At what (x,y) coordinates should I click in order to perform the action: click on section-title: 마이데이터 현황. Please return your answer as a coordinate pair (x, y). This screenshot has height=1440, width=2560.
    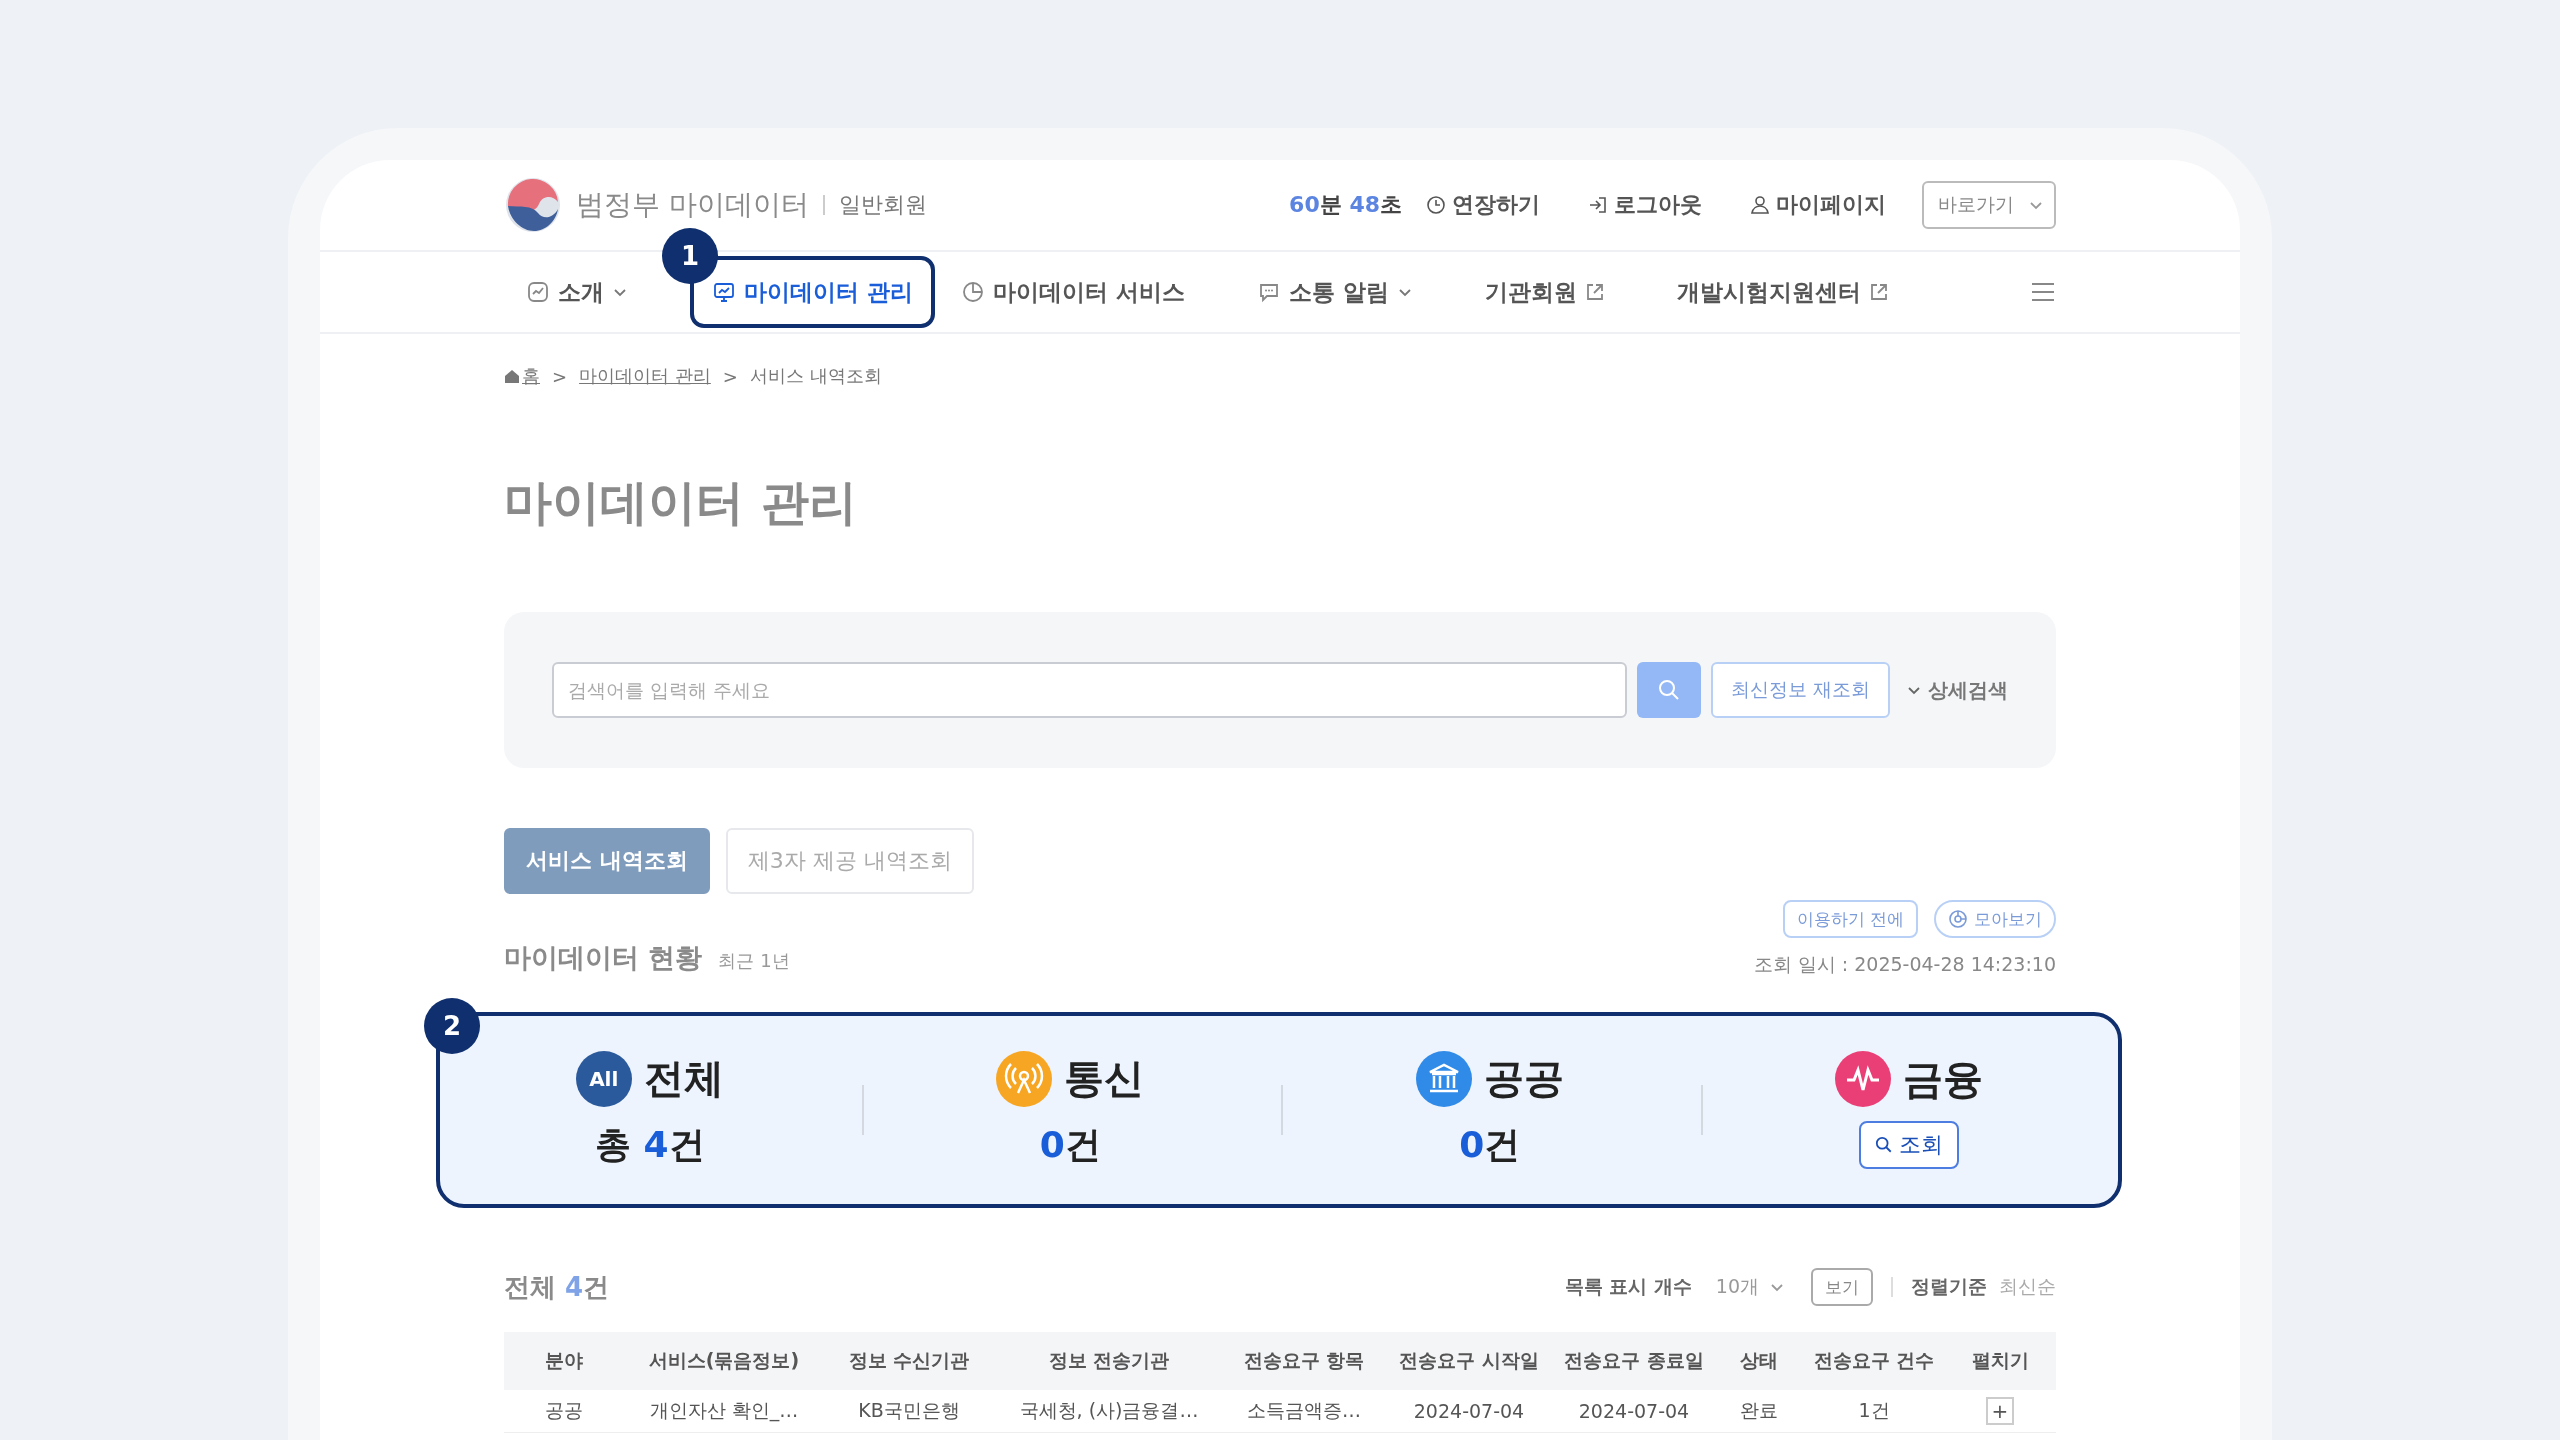
    Looking at the image, I should click on (603, 958).